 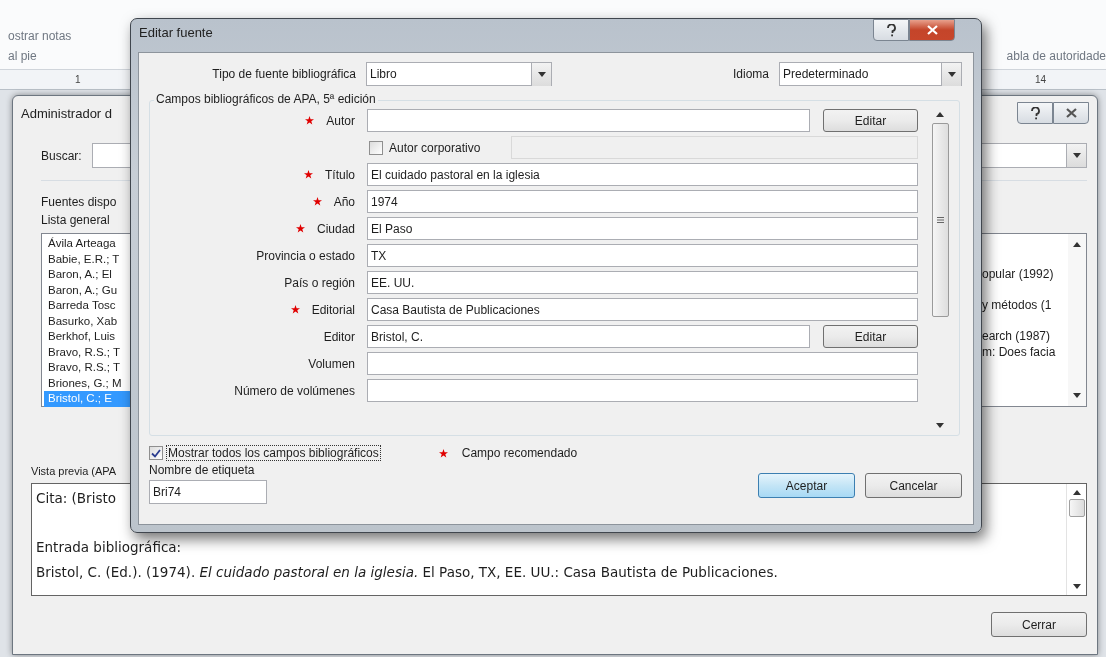 I want to click on entry-label: Entrada bibliográfica:, so click(x=109, y=547).